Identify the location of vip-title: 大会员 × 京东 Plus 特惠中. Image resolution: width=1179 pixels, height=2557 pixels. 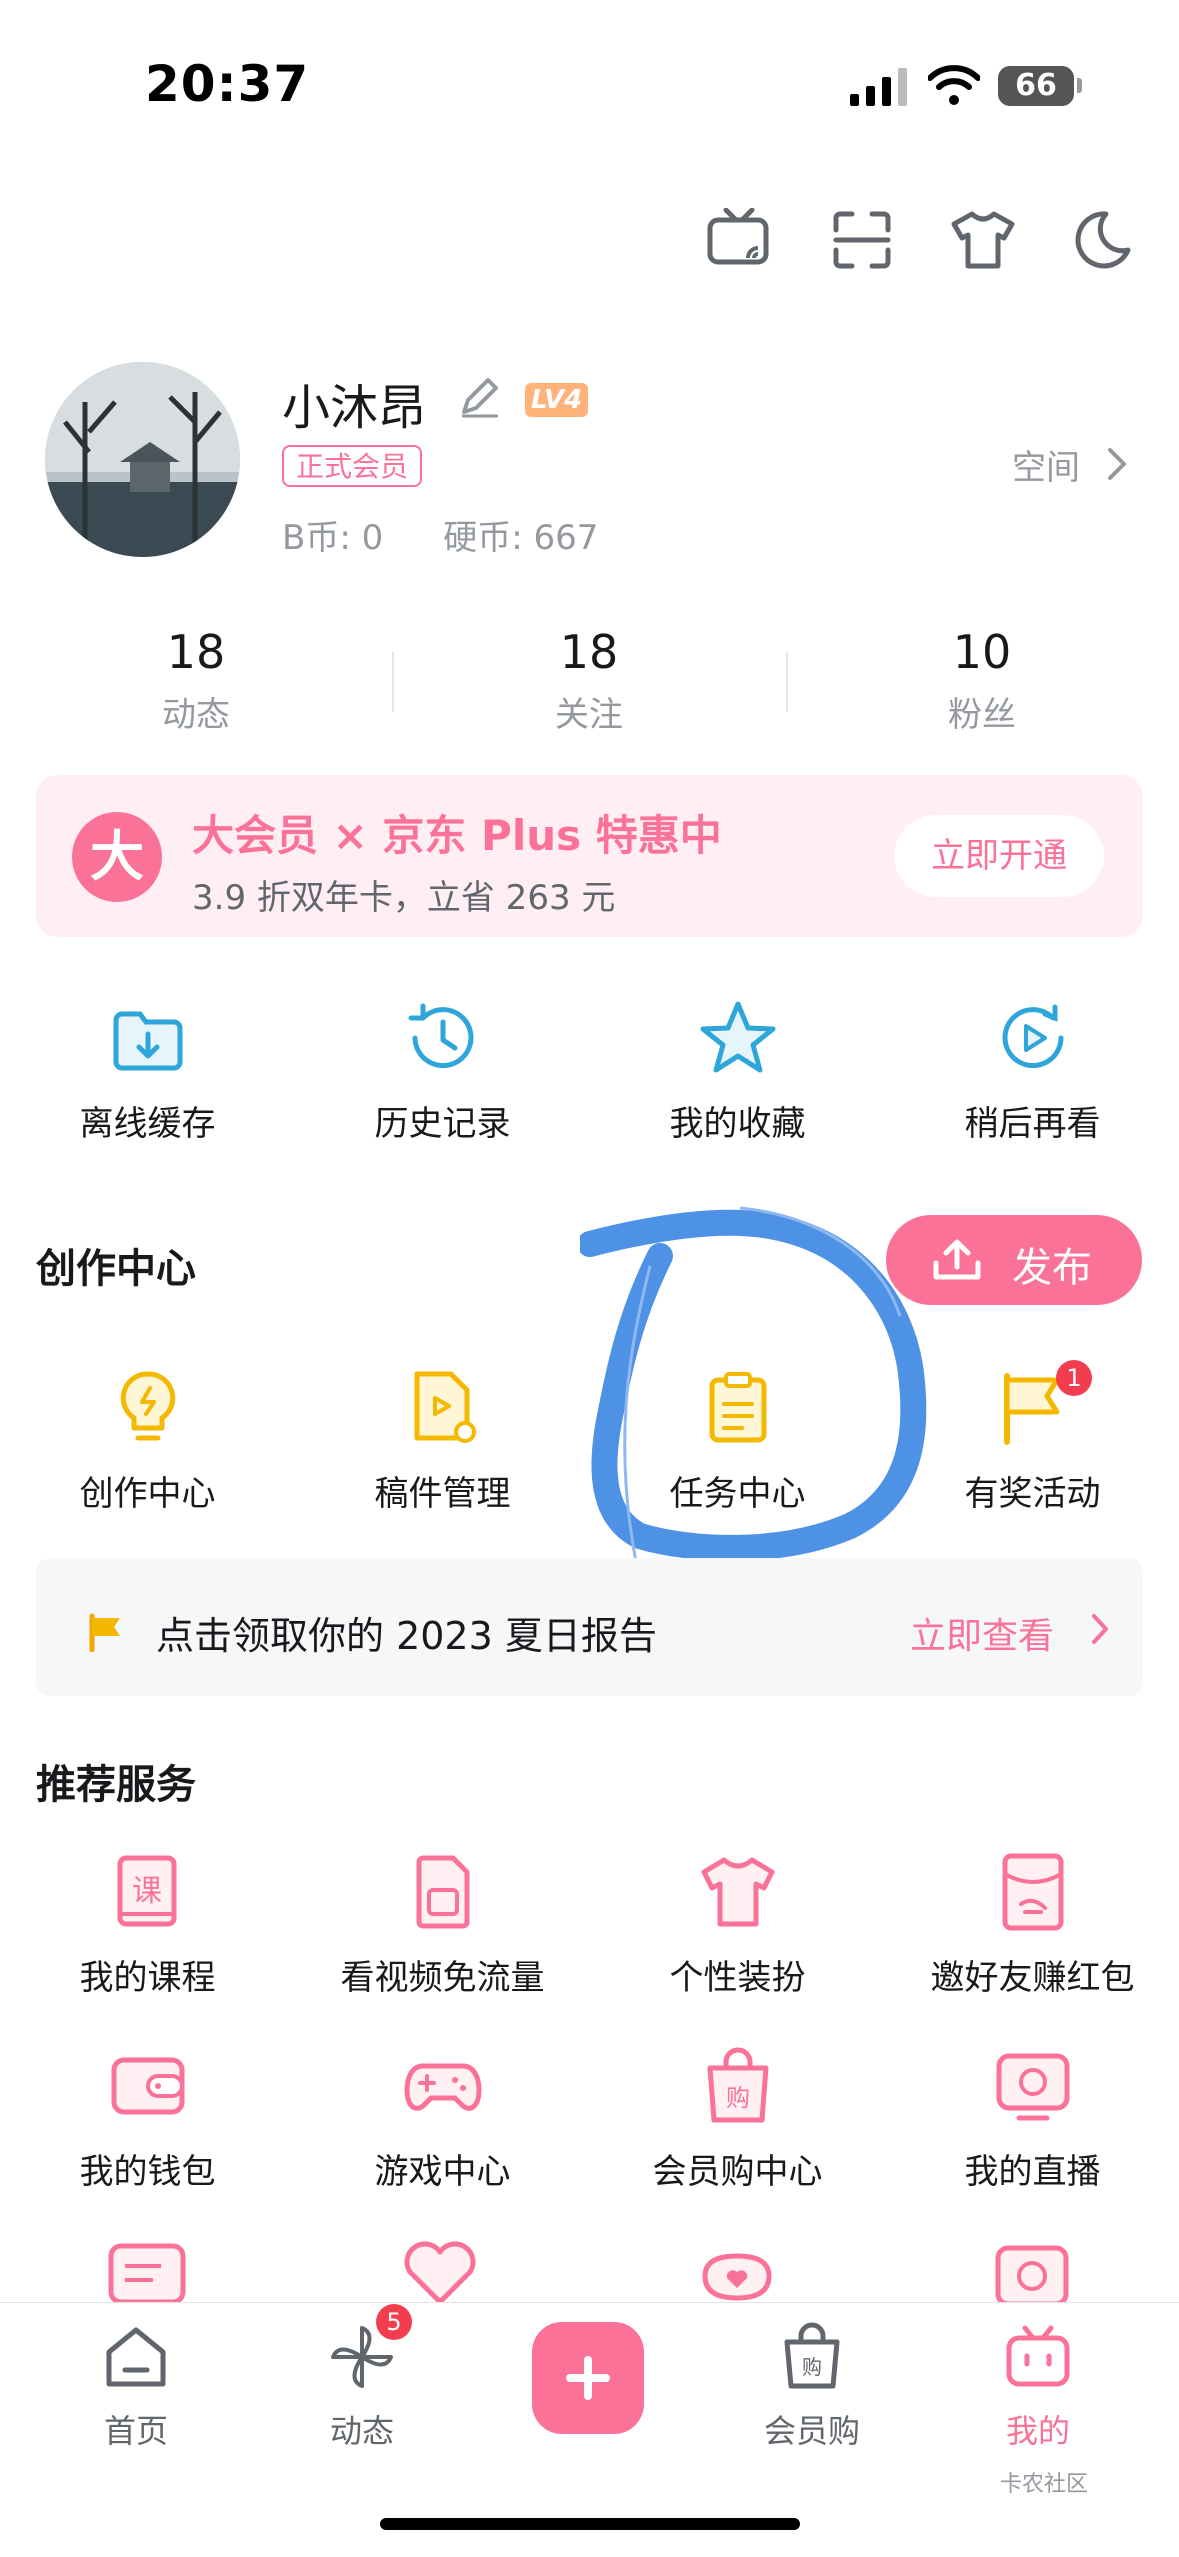
(457, 835).